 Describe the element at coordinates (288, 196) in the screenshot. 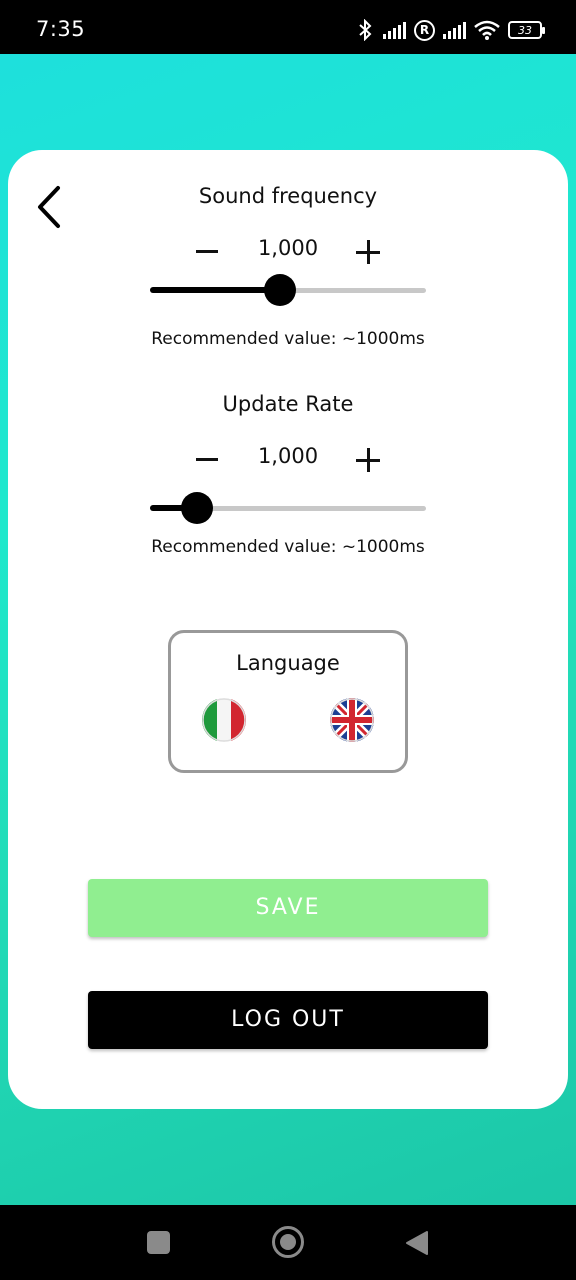

I see `sound-frequency-title: Sound frequency` at that location.